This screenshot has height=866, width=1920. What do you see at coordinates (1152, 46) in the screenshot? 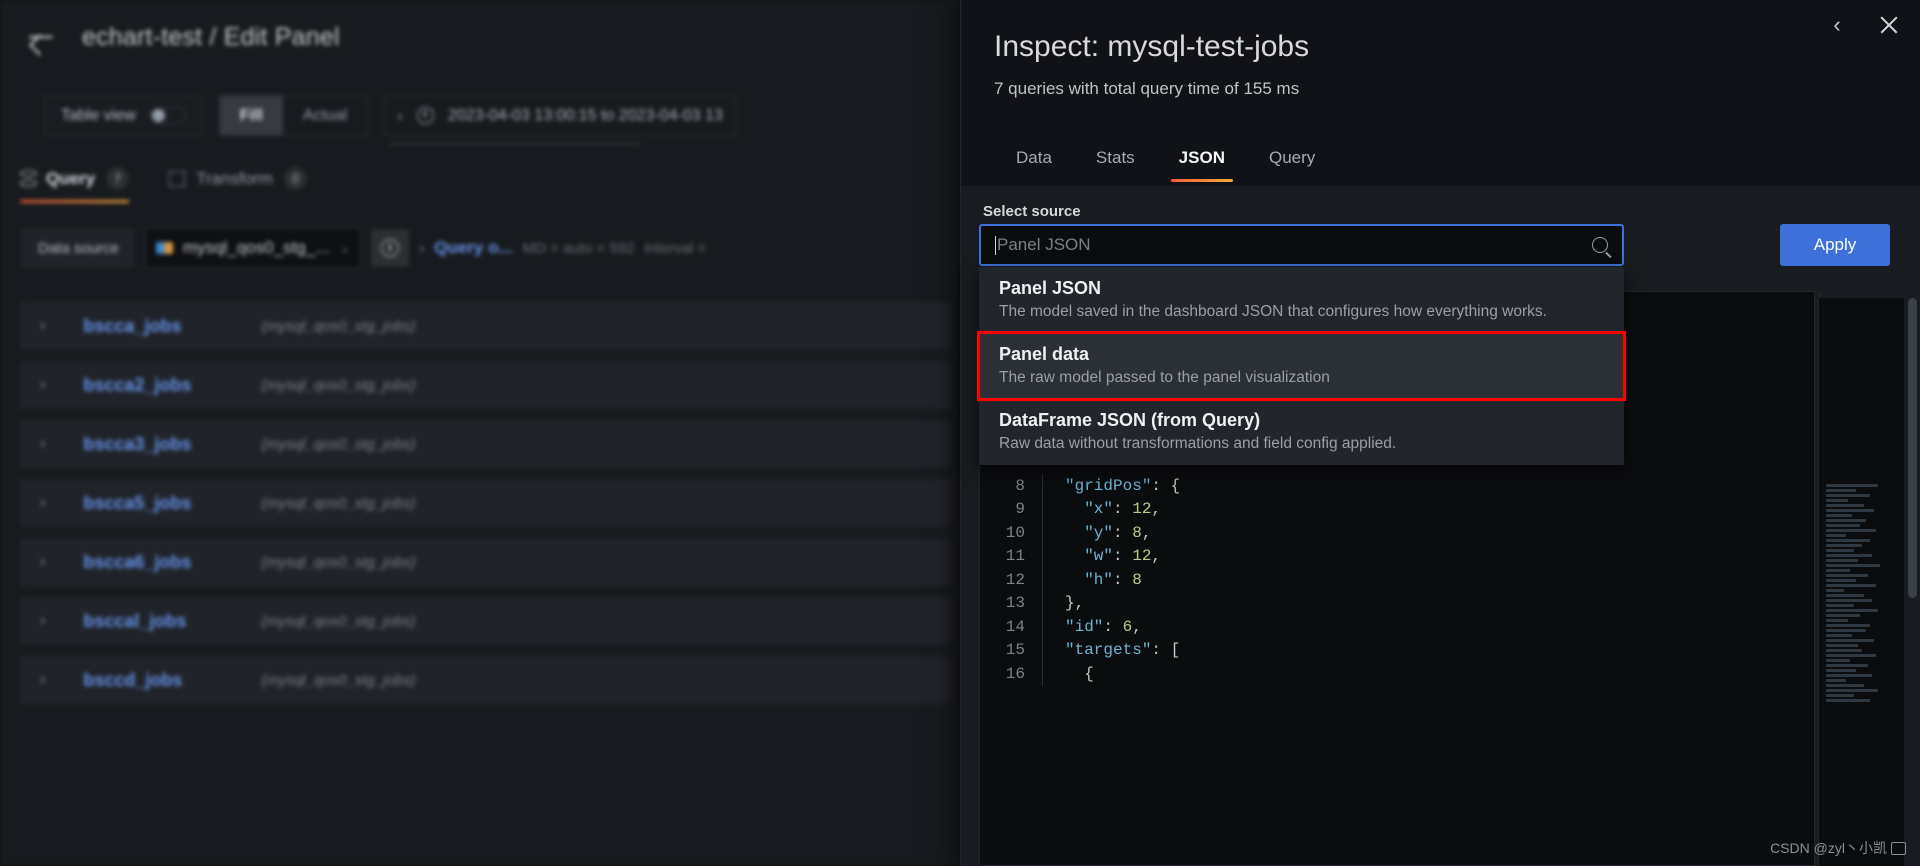
I see `inspector-title: Inspect: mysql-test-jobs` at bounding box center [1152, 46].